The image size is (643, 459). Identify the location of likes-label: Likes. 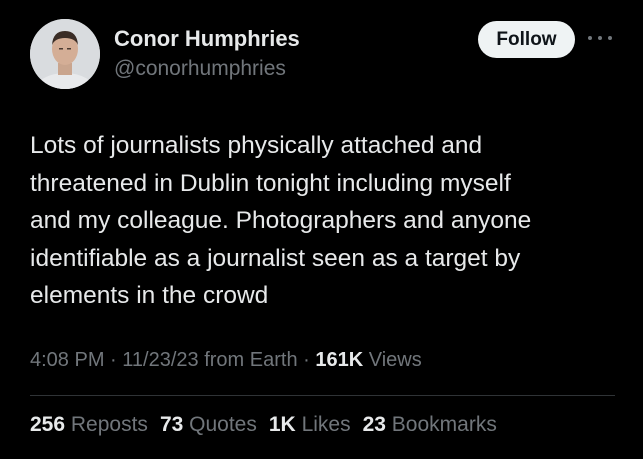
(326, 424).